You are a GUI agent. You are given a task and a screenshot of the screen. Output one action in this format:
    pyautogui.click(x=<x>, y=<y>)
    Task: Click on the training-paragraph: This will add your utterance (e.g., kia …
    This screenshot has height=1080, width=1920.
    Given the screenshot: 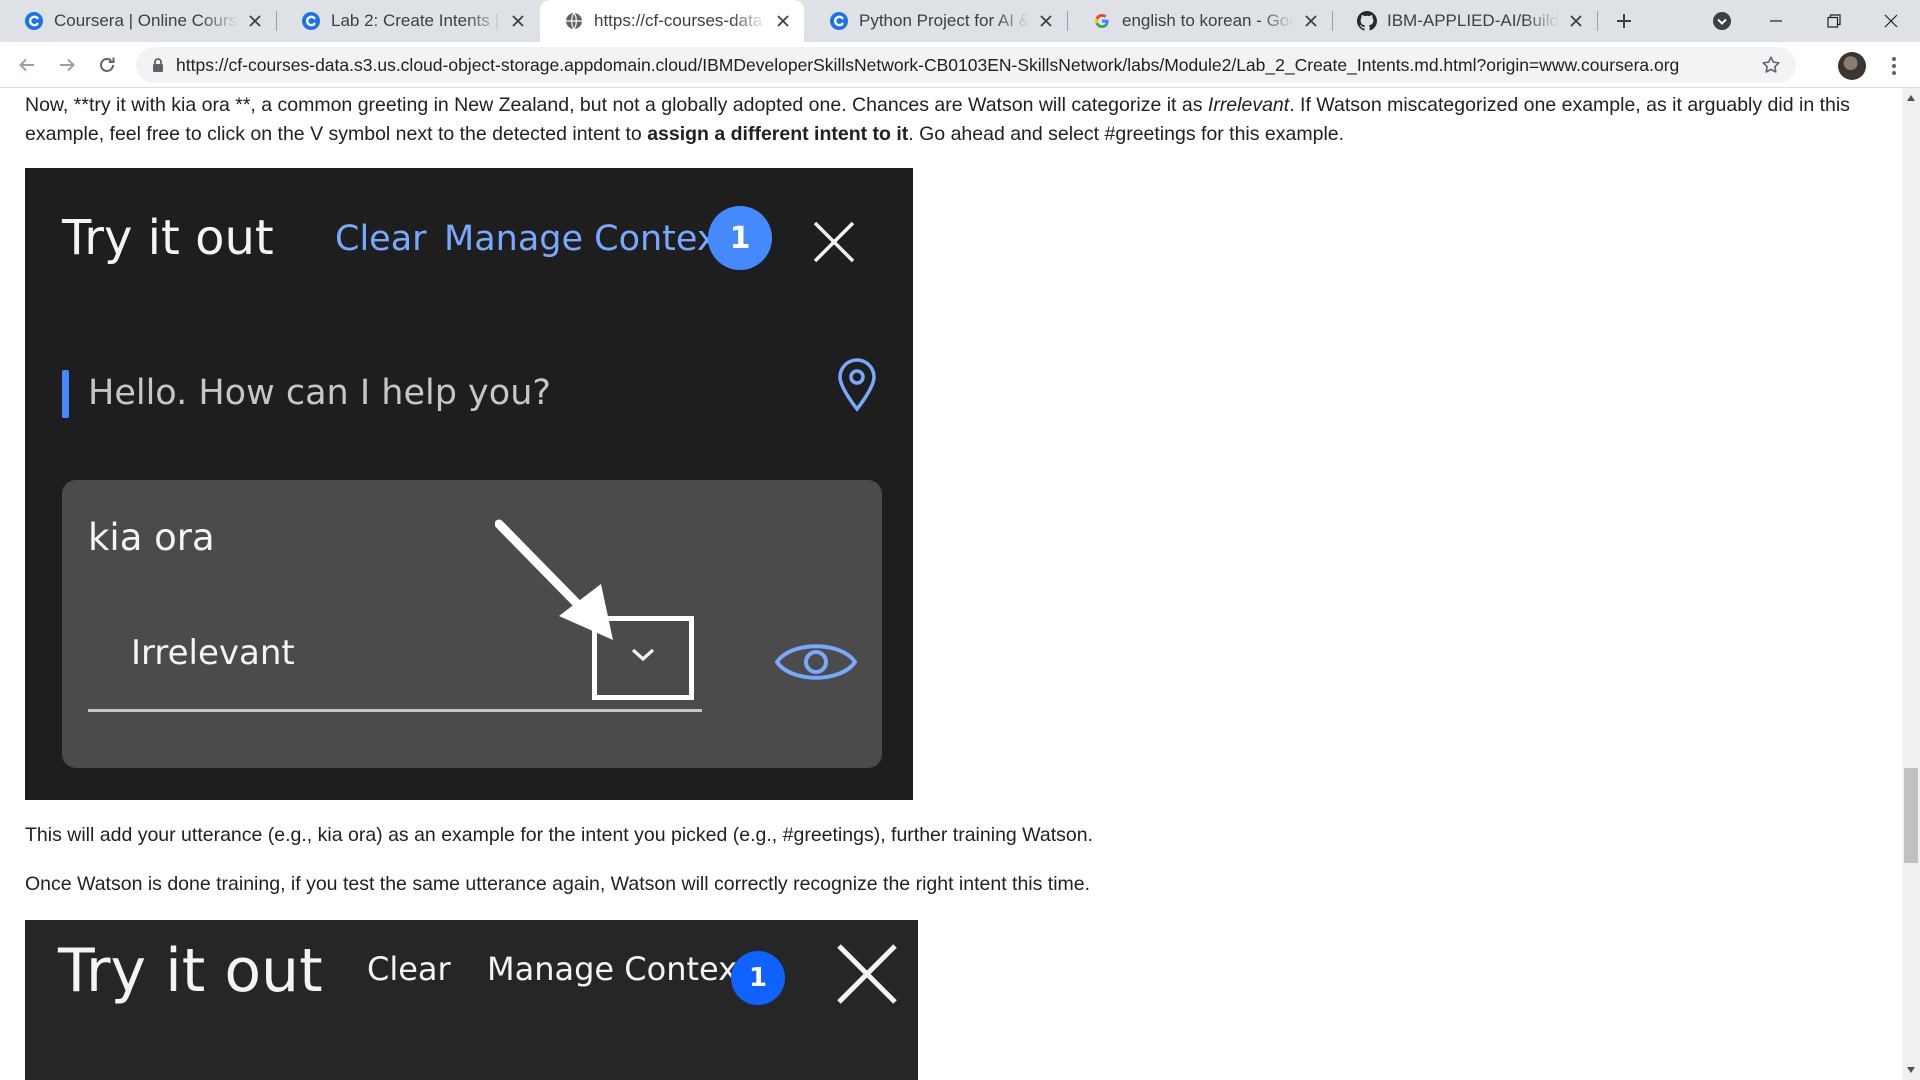 What is the action you would take?
    pyautogui.click(x=559, y=835)
    